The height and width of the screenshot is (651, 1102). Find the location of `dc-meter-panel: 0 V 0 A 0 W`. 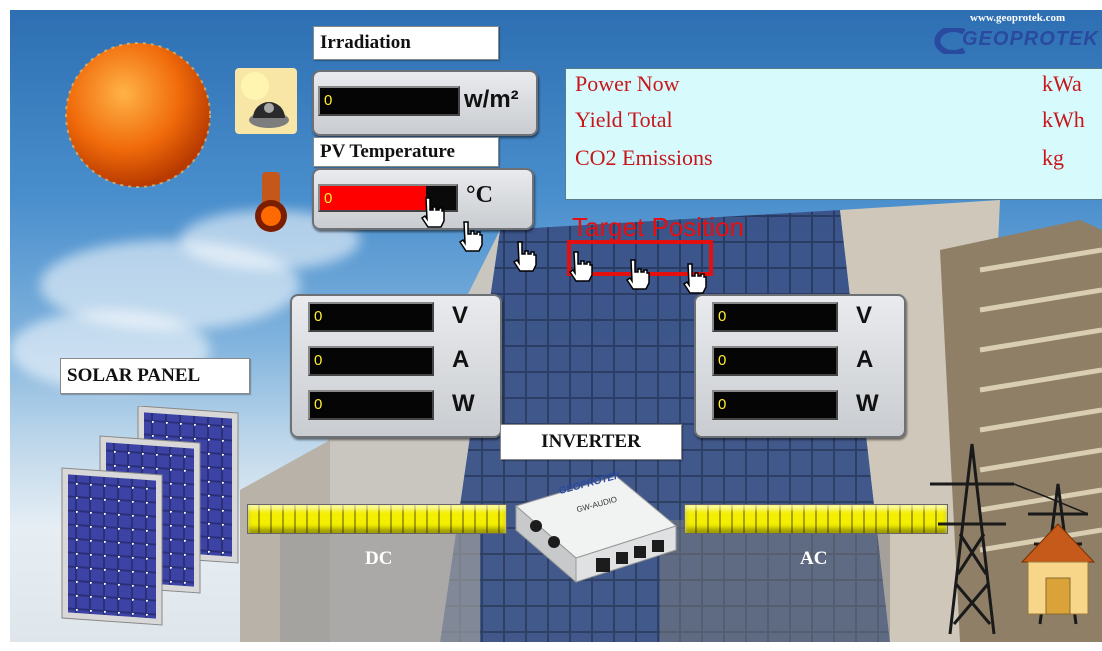

dc-meter-panel: 0 V 0 A 0 W is located at coordinates (396, 366).